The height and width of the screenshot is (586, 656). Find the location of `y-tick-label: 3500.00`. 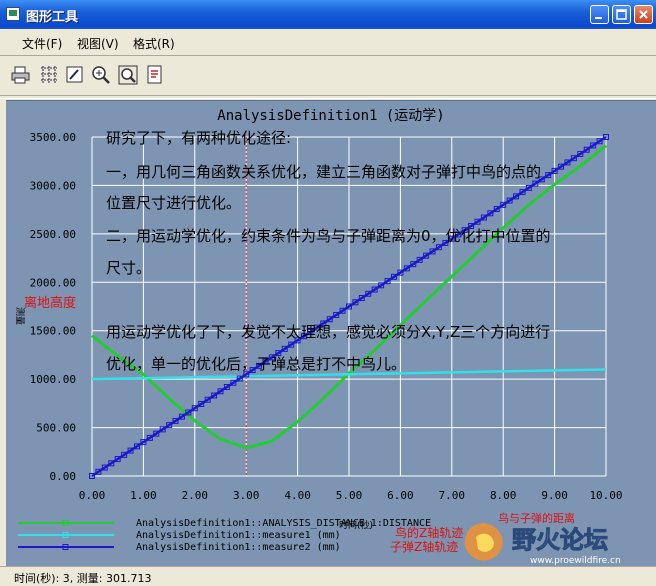

y-tick-label: 3500.00 is located at coordinates (53, 137).